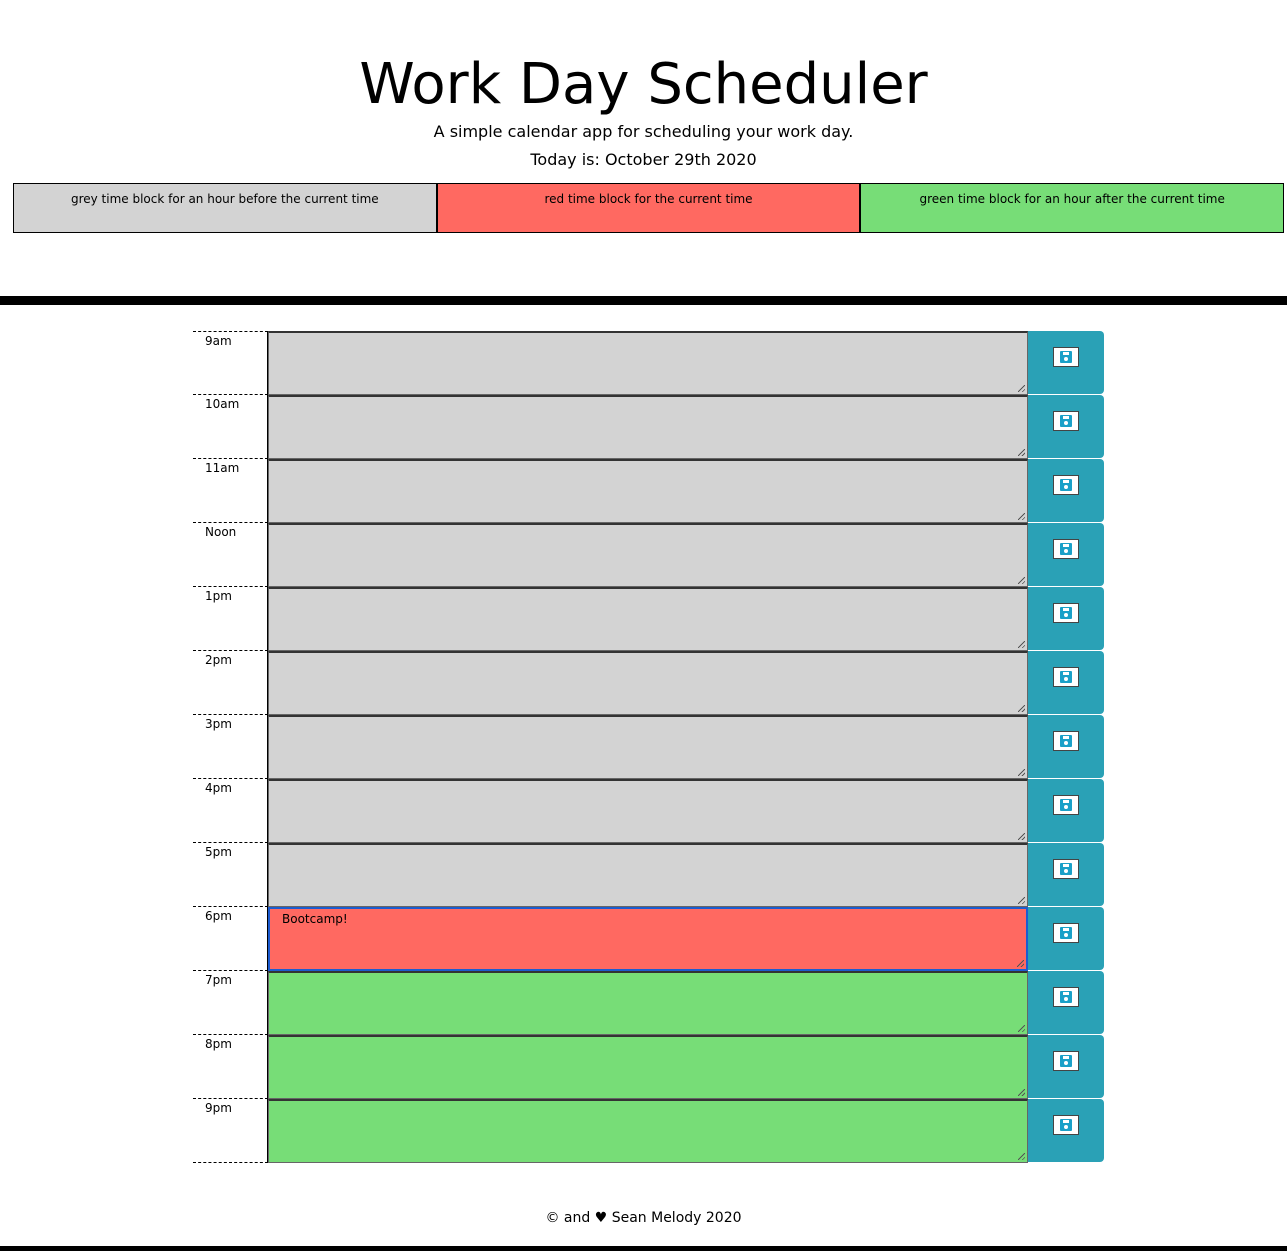 This screenshot has height=1251, width=1287. What do you see at coordinates (230, 811) in the screenshot?
I see `hour-label: 4pm` at bounding box center [230, 811].